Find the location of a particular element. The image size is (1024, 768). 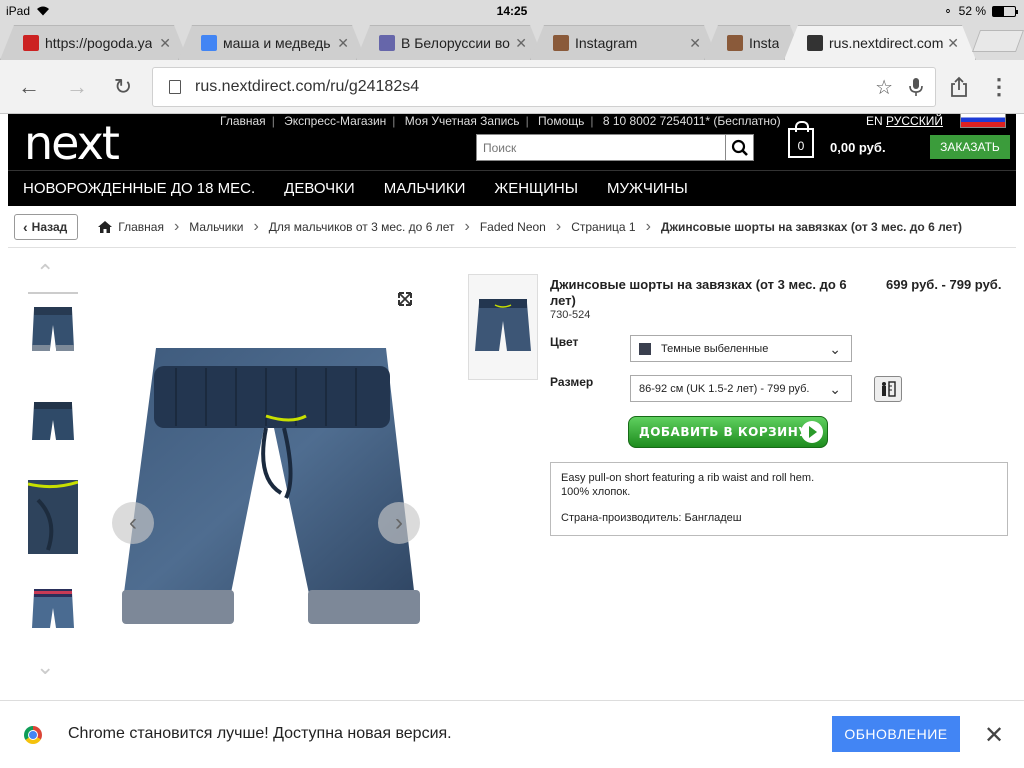

lang-ru: РУССКИЙ is located at coordinates (914, 121).